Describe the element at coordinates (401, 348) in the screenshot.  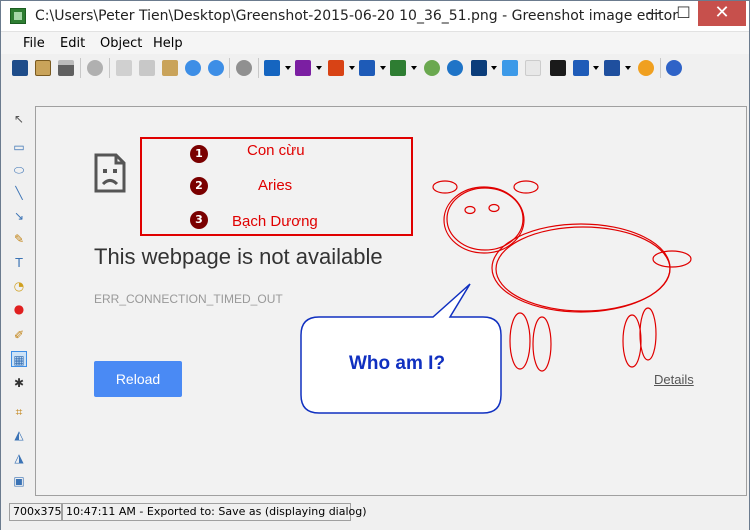
I see `speech-bubble-shape` at that location.